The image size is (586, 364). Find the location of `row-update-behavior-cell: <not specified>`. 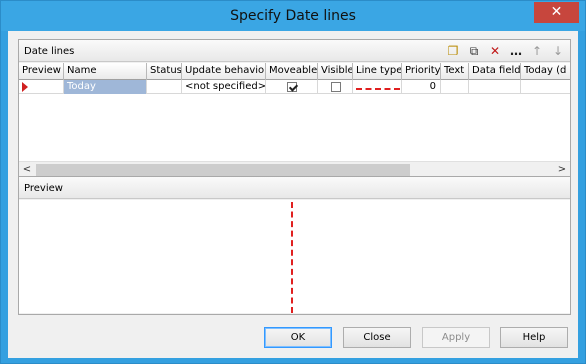

row-update-behavior-cell: <not specified> is located at coordinates (224, 87).